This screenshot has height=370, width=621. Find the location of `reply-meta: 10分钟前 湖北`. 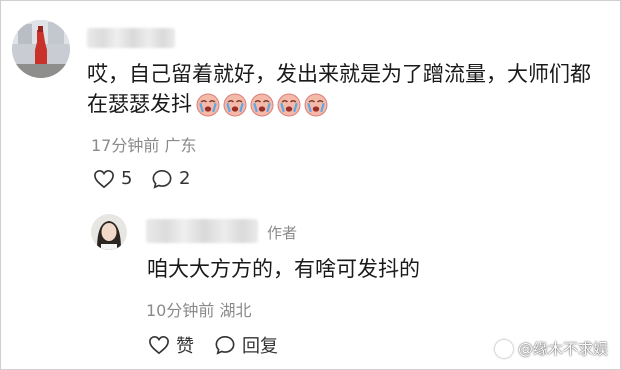

reply-meta: 10分钟前 湖北 is located at coordinates (199, 310).